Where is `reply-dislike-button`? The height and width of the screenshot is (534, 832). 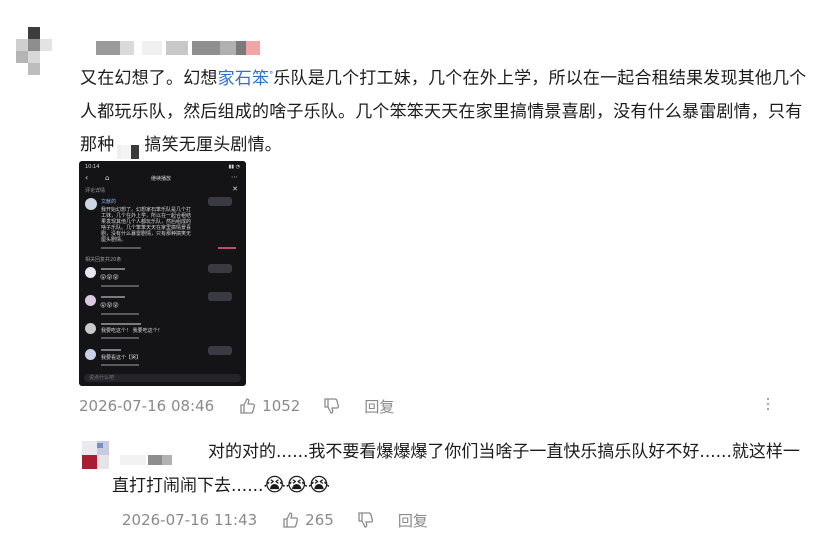
reply-dislike-button is located at coordinates (366, 520).